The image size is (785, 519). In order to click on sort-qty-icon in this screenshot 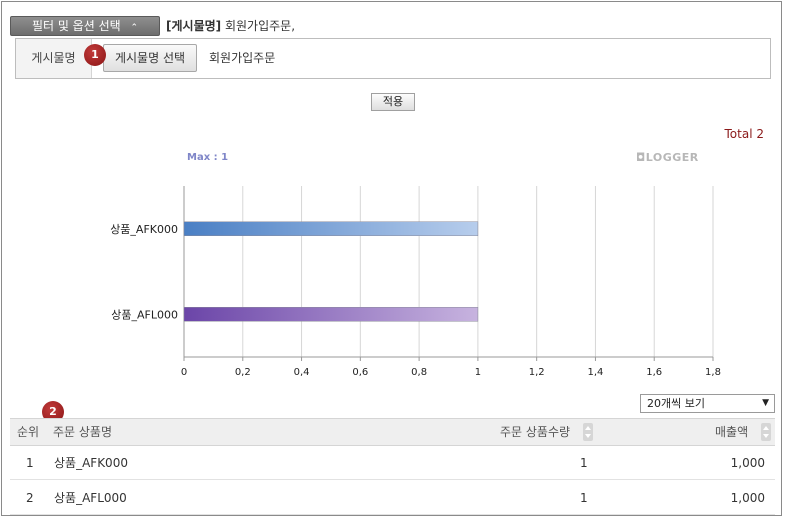, I will do `click(588, 432)`.